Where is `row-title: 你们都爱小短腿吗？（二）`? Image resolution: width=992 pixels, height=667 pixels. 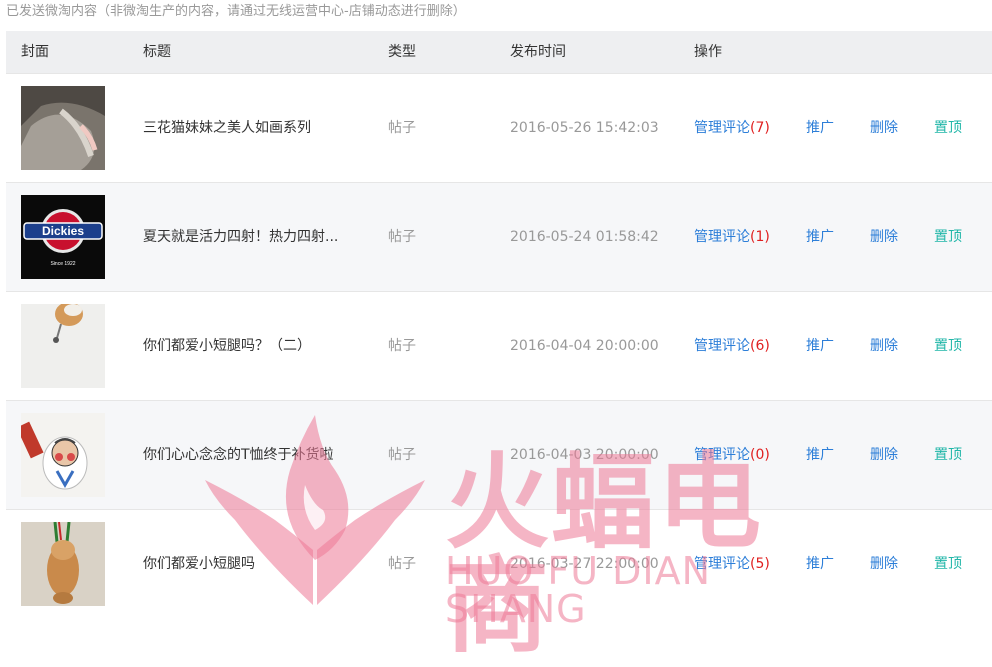 row-title: 你们都爱小短腿吗？（二） is located at coordinates (227, 346).